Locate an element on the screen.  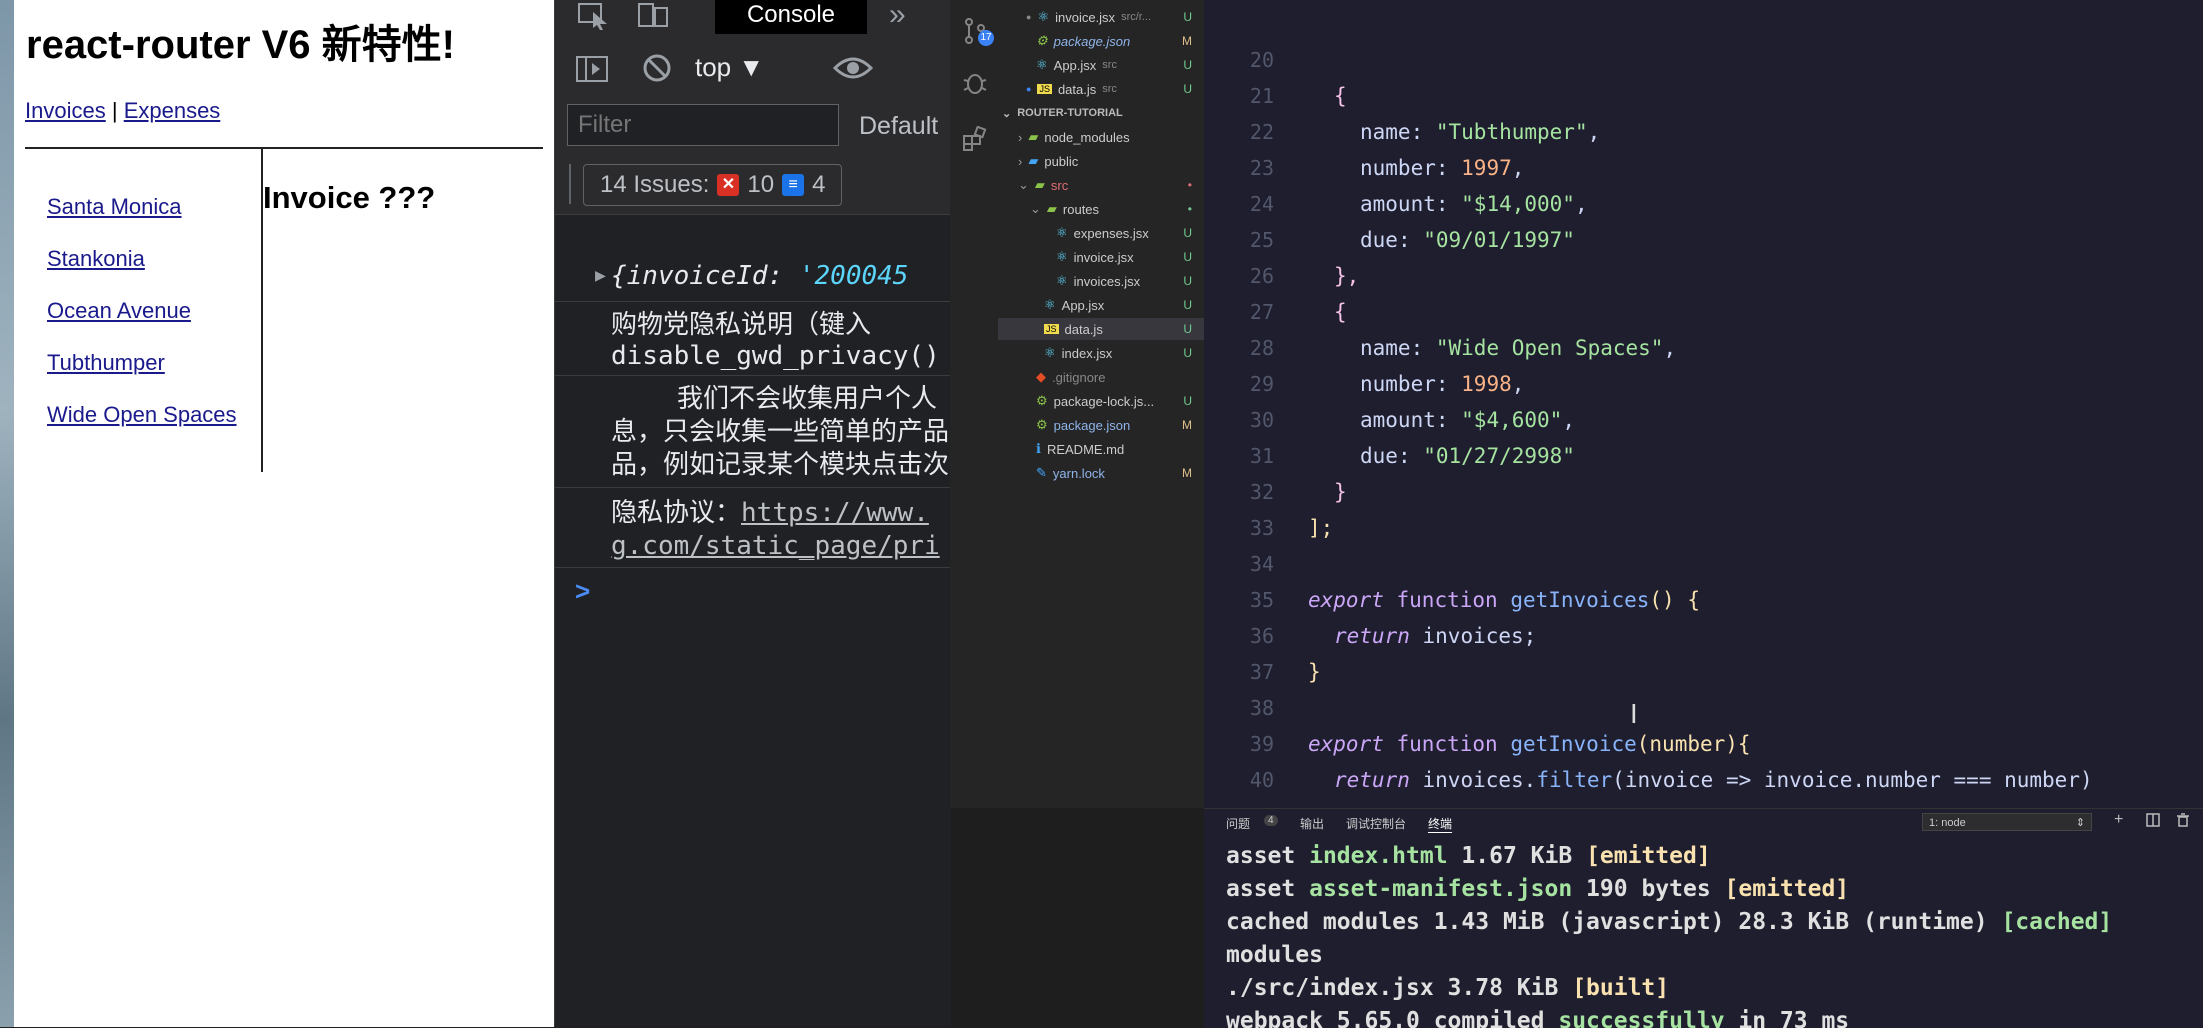
open-editor-item: ⚛ App.jsx src U is located at coordinates (1120, 65).